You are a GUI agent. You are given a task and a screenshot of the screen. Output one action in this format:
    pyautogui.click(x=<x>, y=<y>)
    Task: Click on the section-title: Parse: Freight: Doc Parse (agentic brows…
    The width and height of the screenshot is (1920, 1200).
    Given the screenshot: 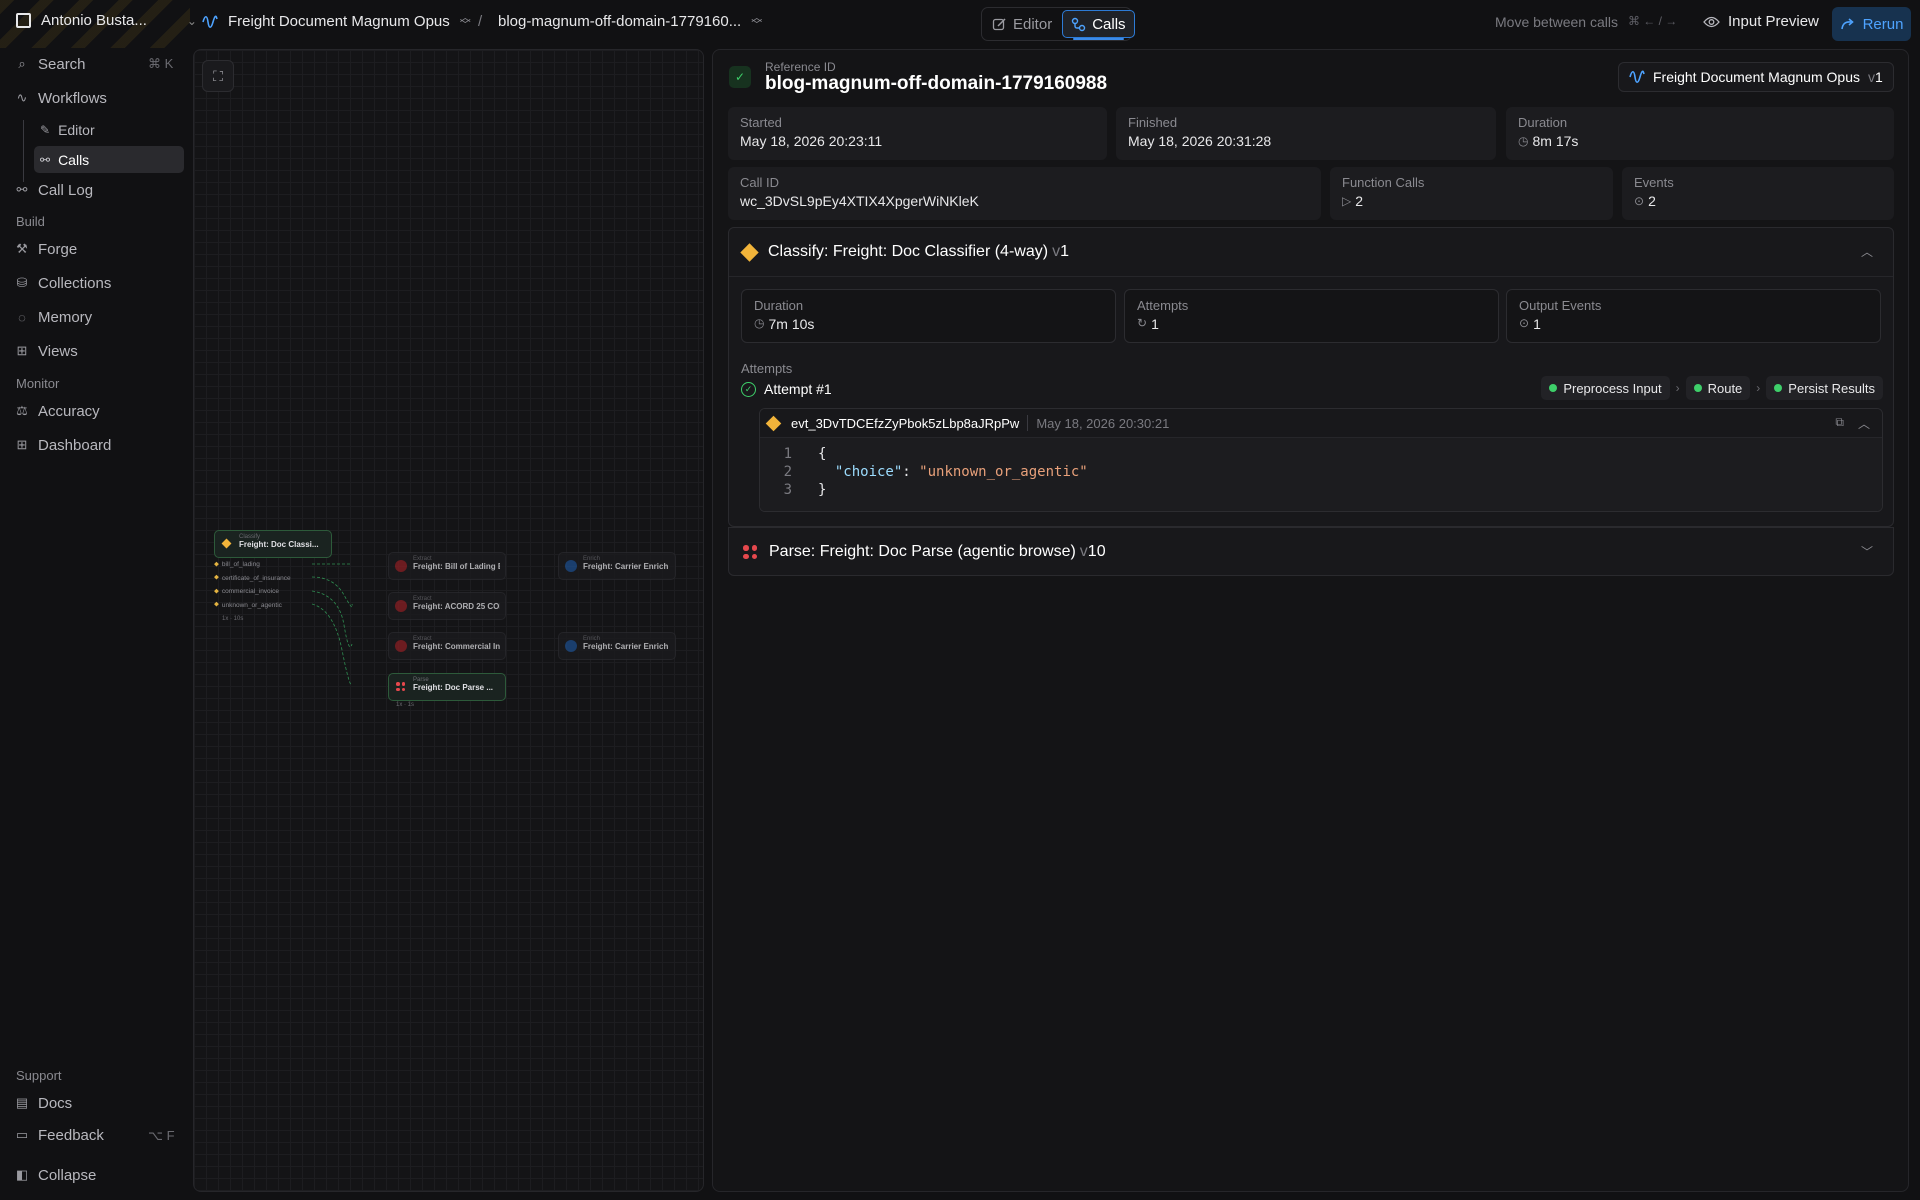 What is the action you would take?
    pyautogui.click(x=922, y=551)
    